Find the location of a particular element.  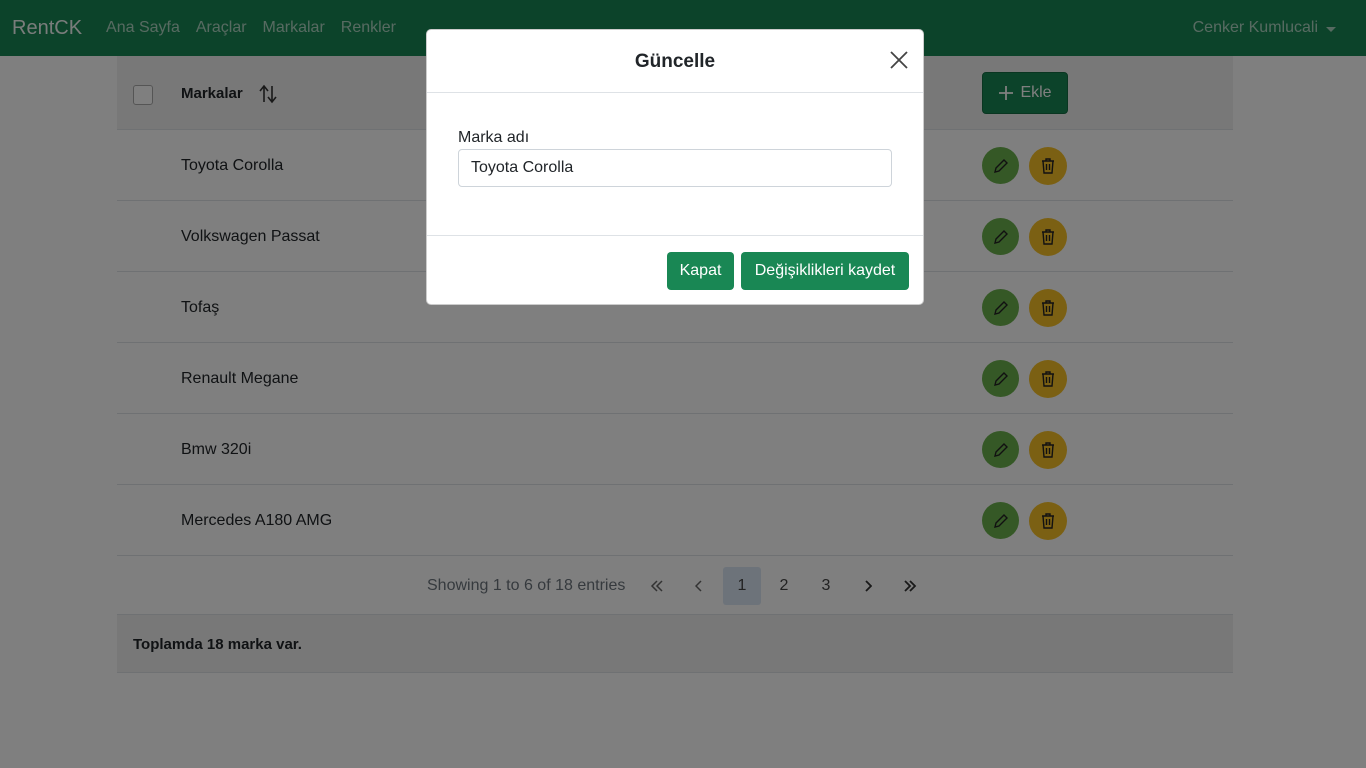

close-icon is located at coordinates (899, 60).